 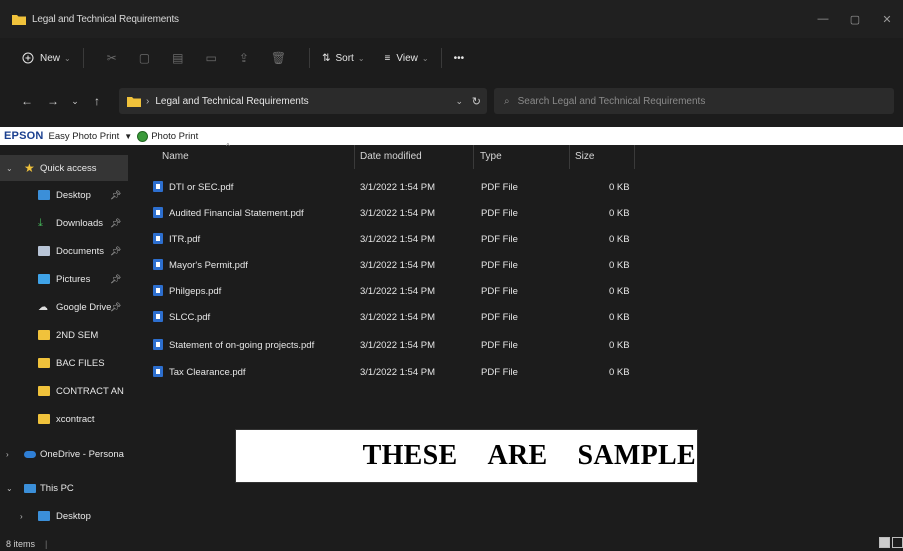 What do you see at coordinates (507, 101) in the screenshot?
I see `search-icon: ⌕` at bounding box center [507, 101].